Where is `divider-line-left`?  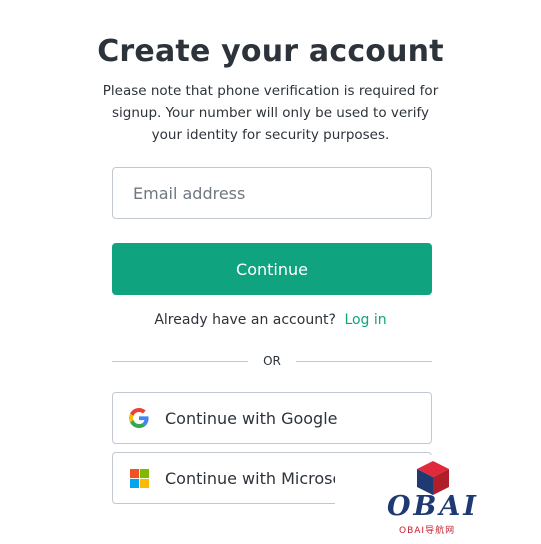
divider-line-left is located at coordinates (180, 361).